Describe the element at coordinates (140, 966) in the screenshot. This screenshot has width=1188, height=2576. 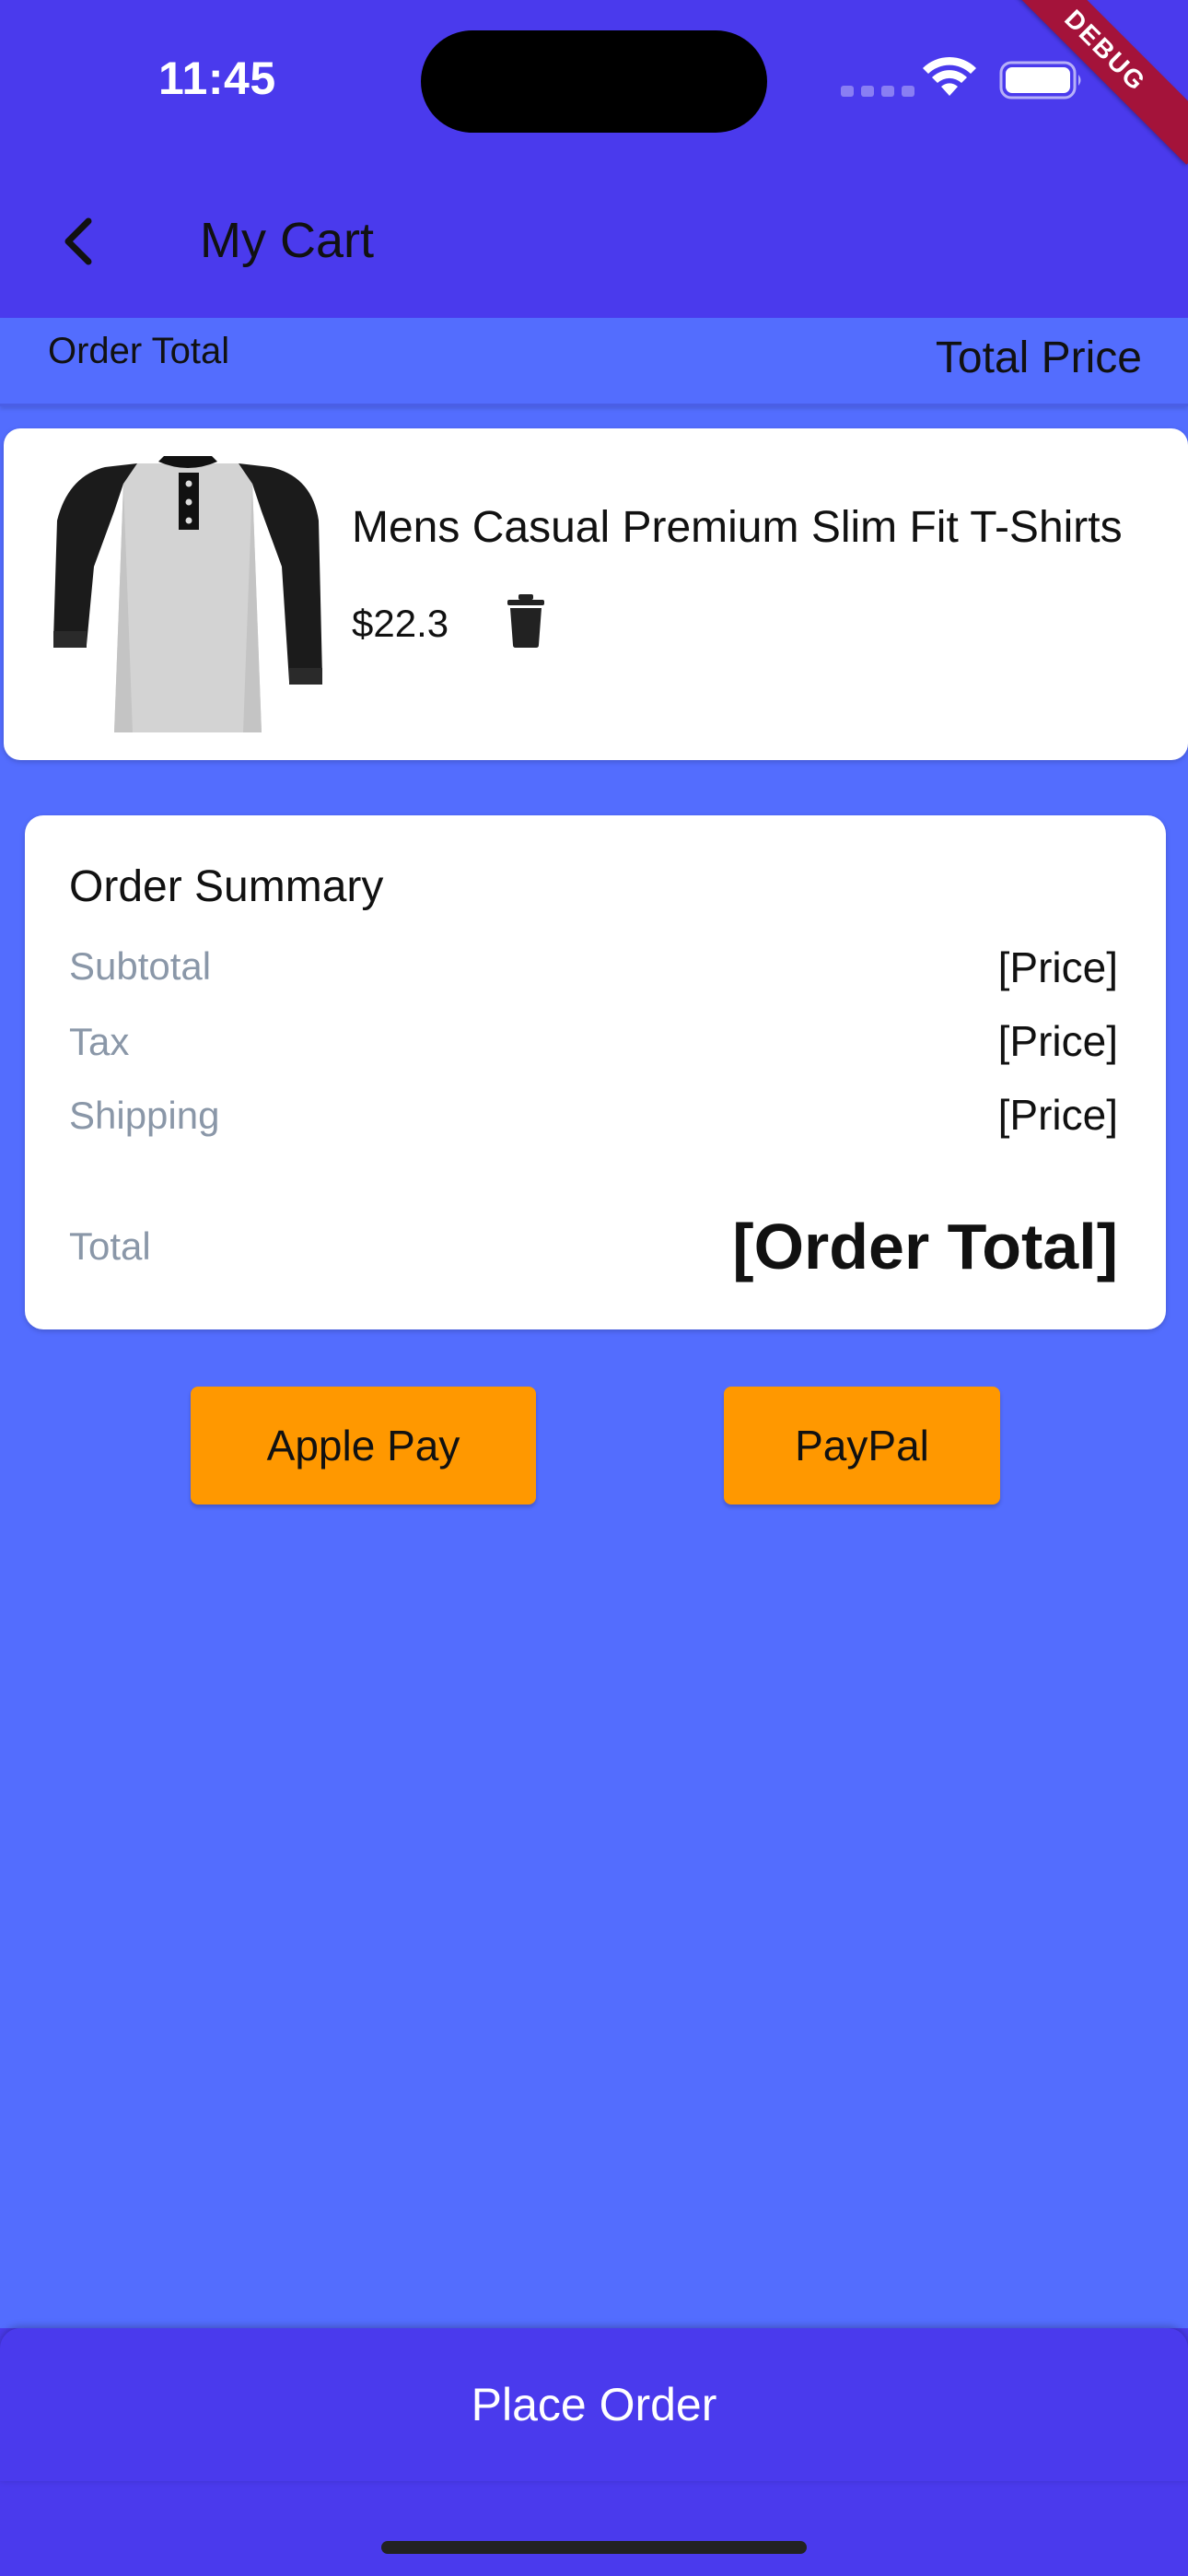
I see `subtotal-label: Subtotal` at that location.